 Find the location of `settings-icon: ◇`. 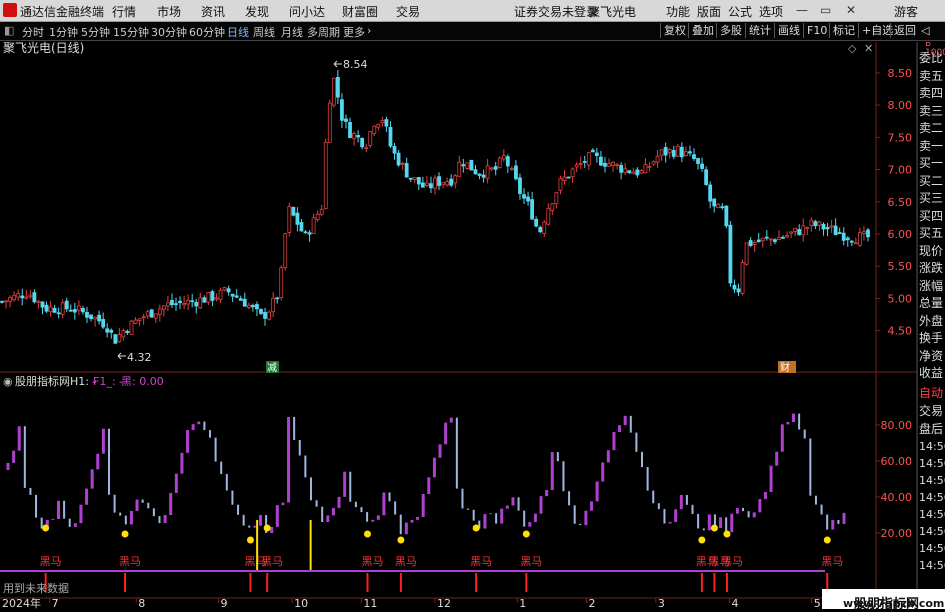

settings-icon: ◇ is located at coordinates (852, 48).